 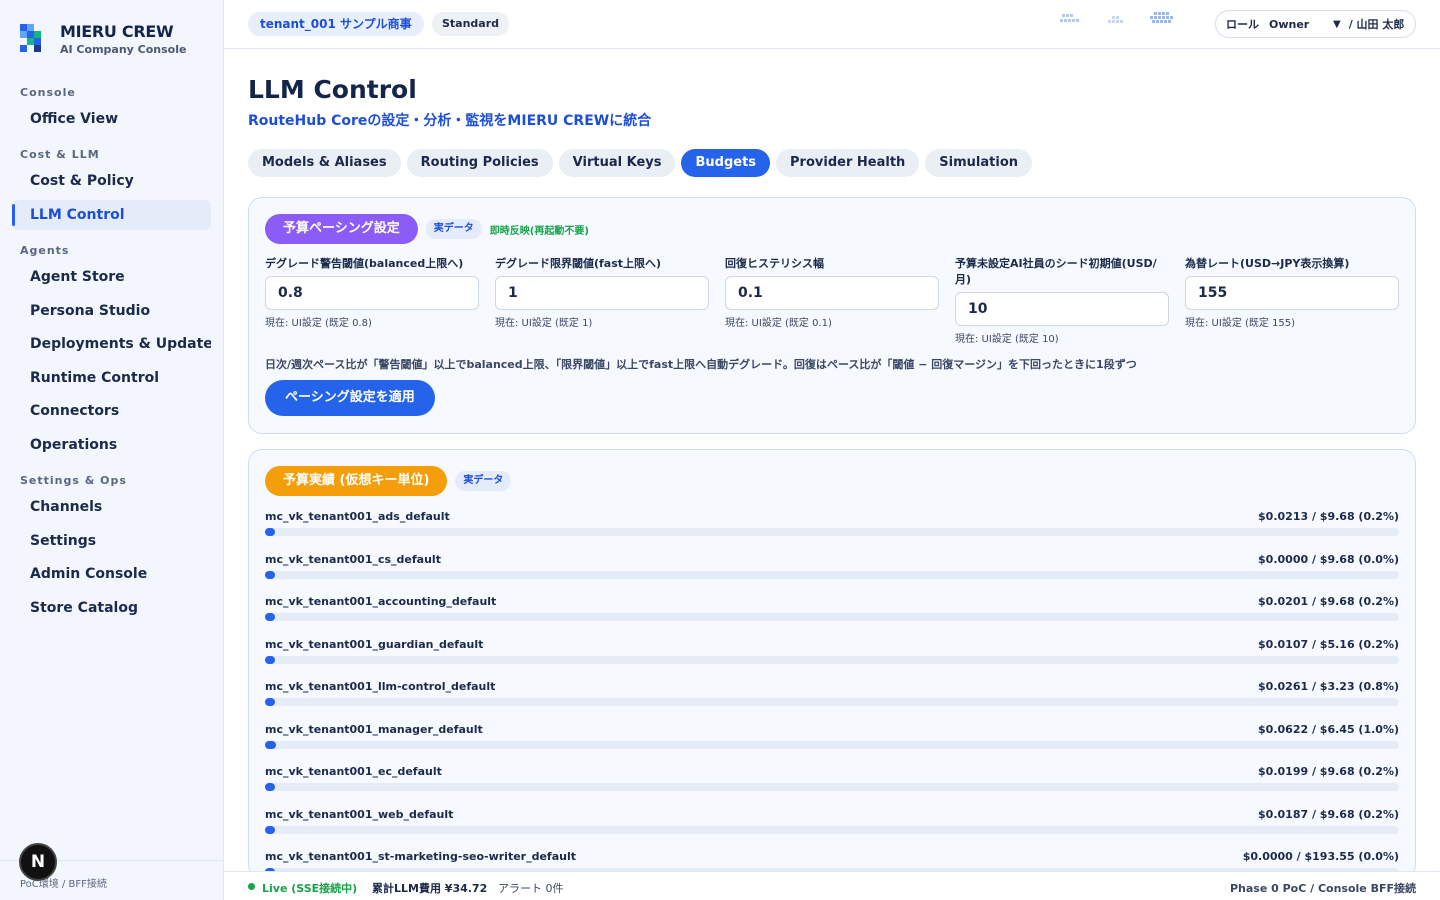 I want to click on sidebar-item-operations: Operations, so click(x=111, y=445).